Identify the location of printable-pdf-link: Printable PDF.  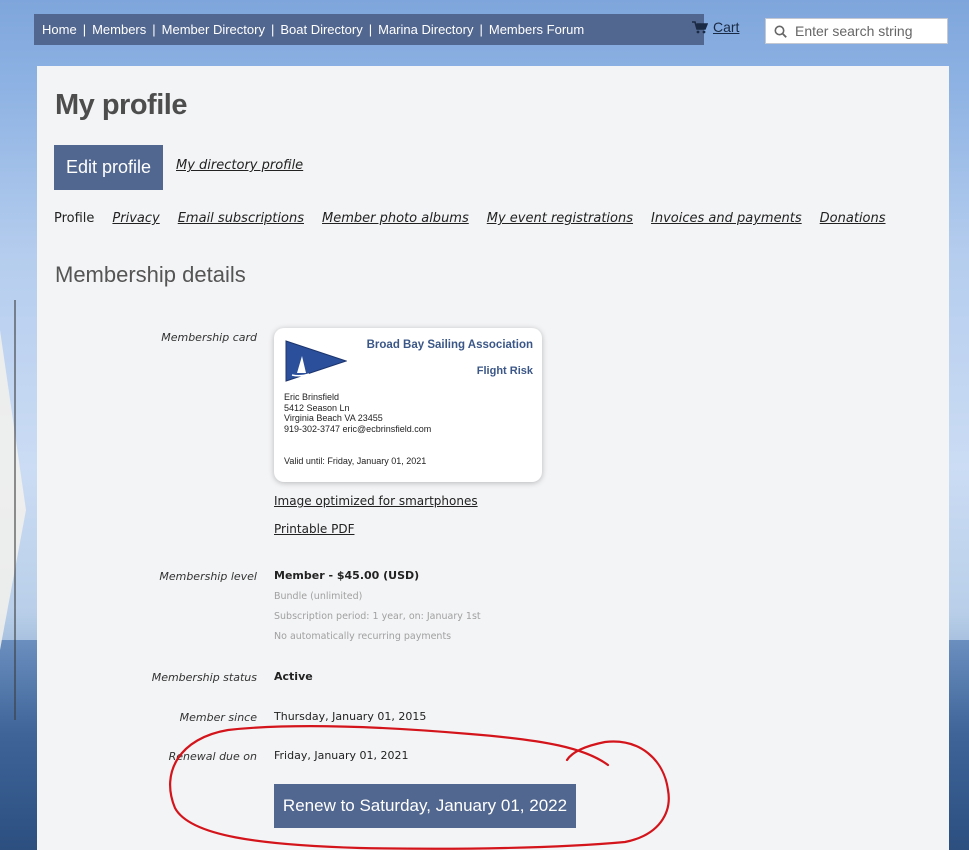
(314, 529).